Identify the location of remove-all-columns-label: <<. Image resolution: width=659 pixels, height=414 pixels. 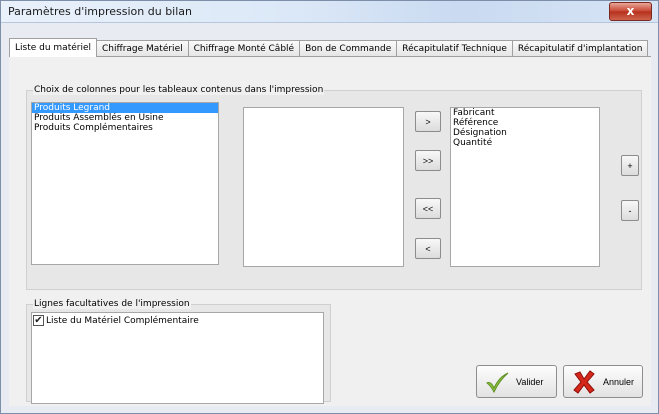
(428, 208).